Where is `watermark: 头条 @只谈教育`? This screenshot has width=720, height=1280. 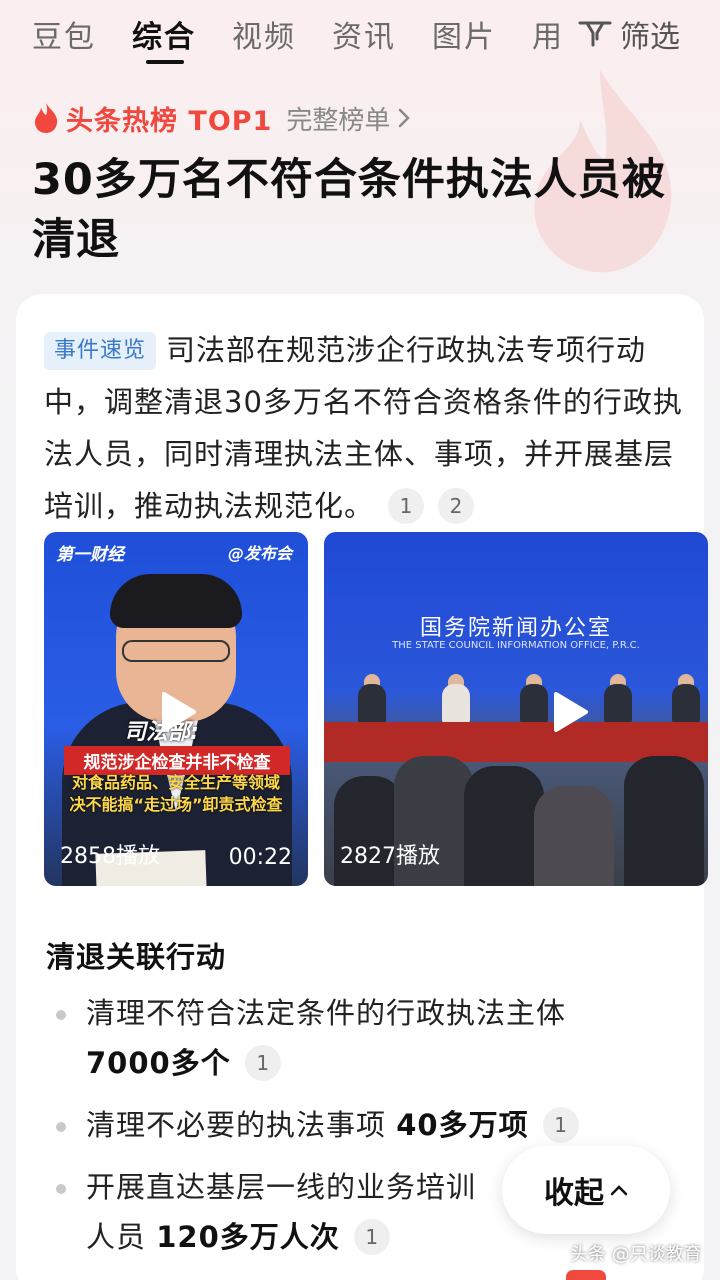 watermark: 头条 @只谈教育 is located at coordinates (636, 1254).